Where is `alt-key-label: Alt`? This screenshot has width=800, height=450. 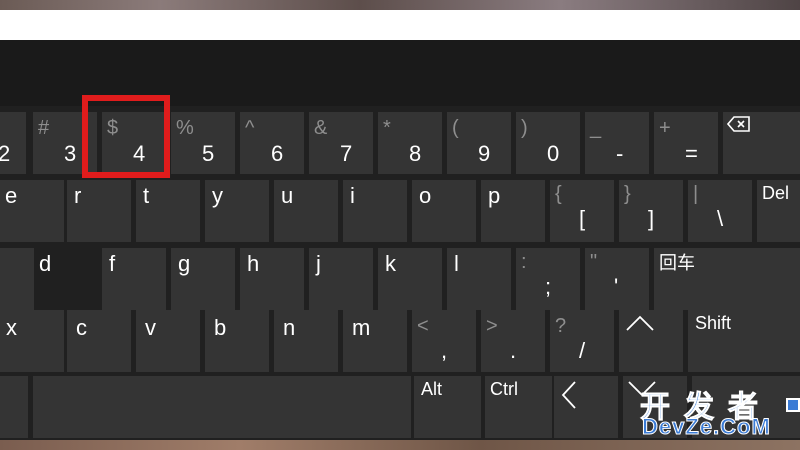 alt-key-label: Alt is located at coordinates (432, 389).